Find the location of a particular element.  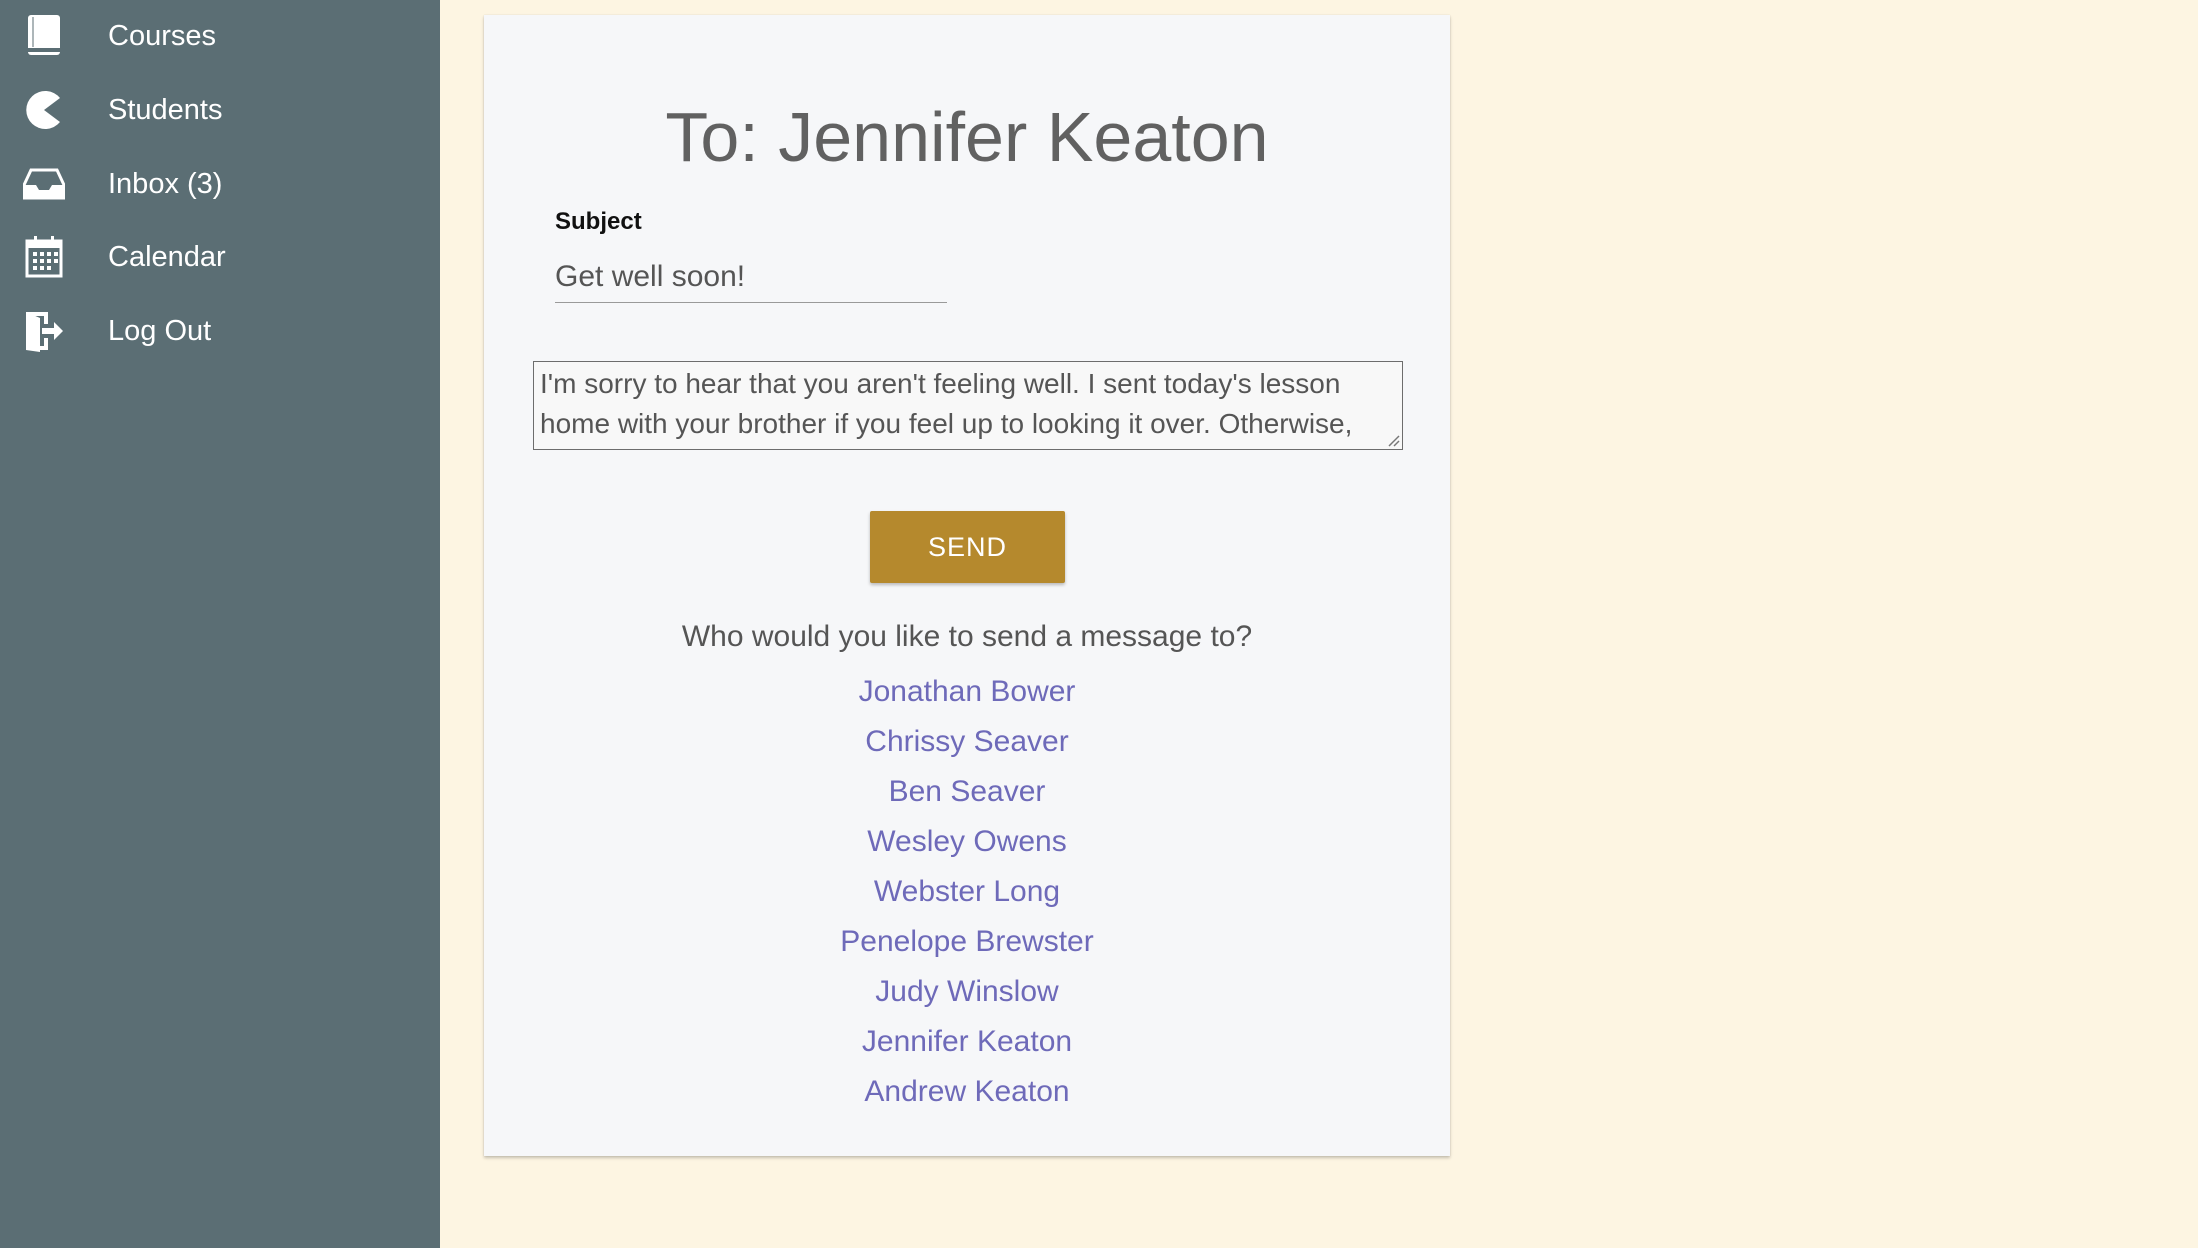

recipient-prompt: Who would you like to send a message to? is located at coordinates (967, 636).